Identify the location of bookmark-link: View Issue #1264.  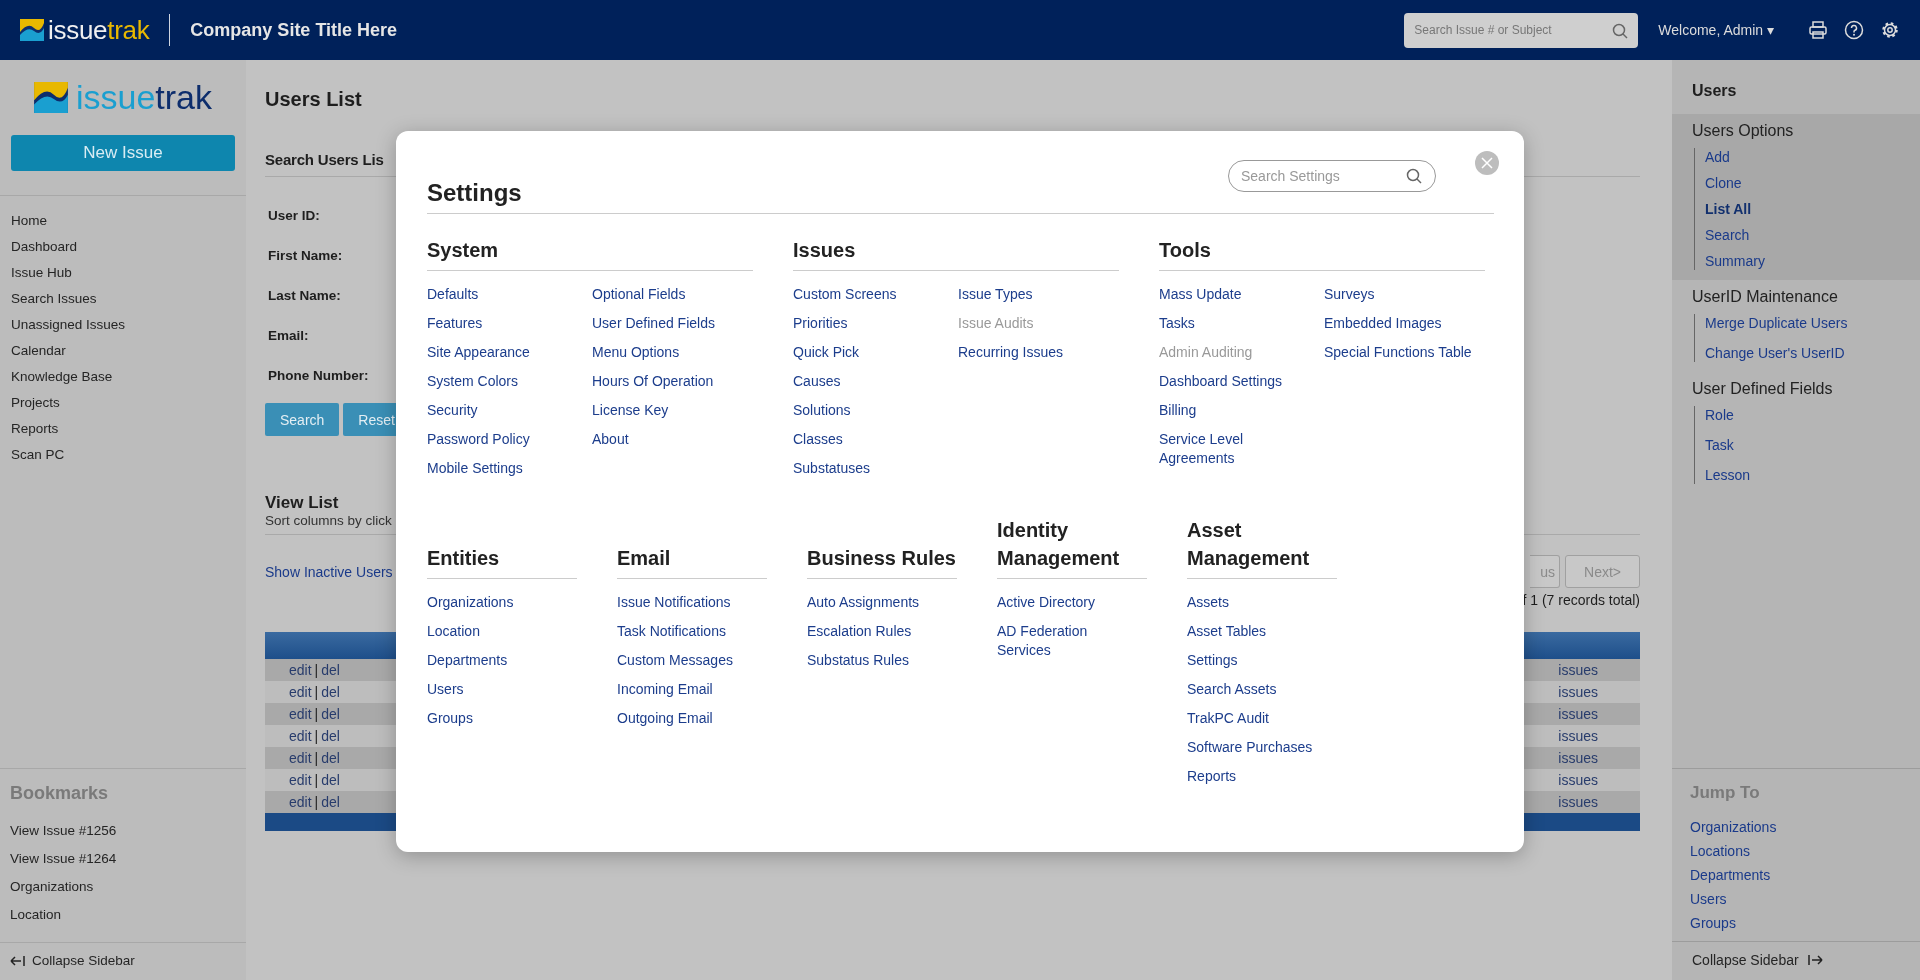
(63, 859).